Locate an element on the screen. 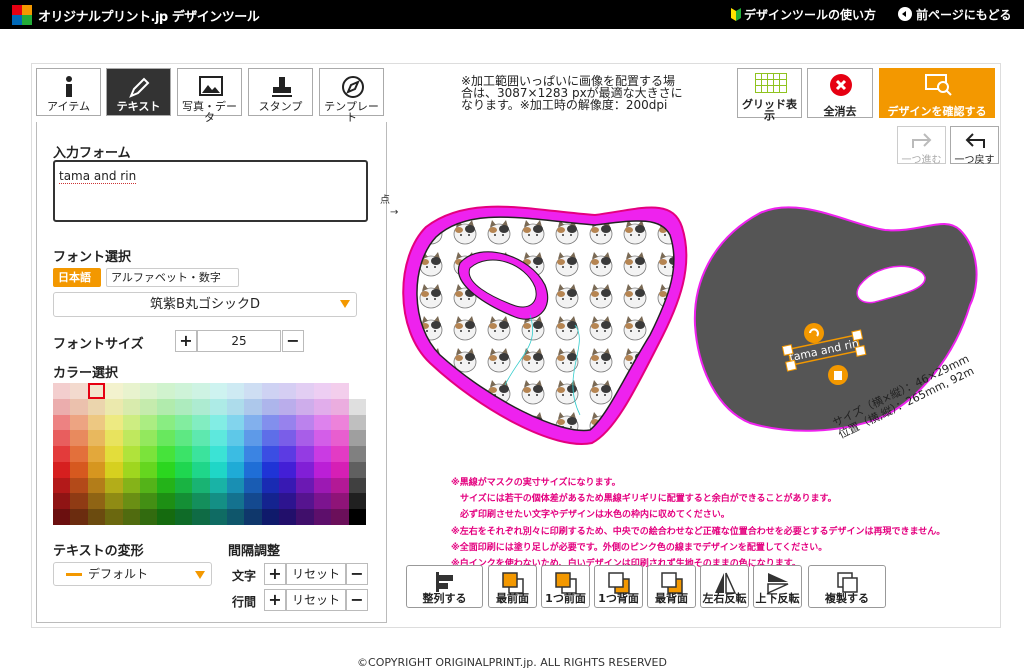  grid-button: グリッド表示 is located at coordinates (769, 94).